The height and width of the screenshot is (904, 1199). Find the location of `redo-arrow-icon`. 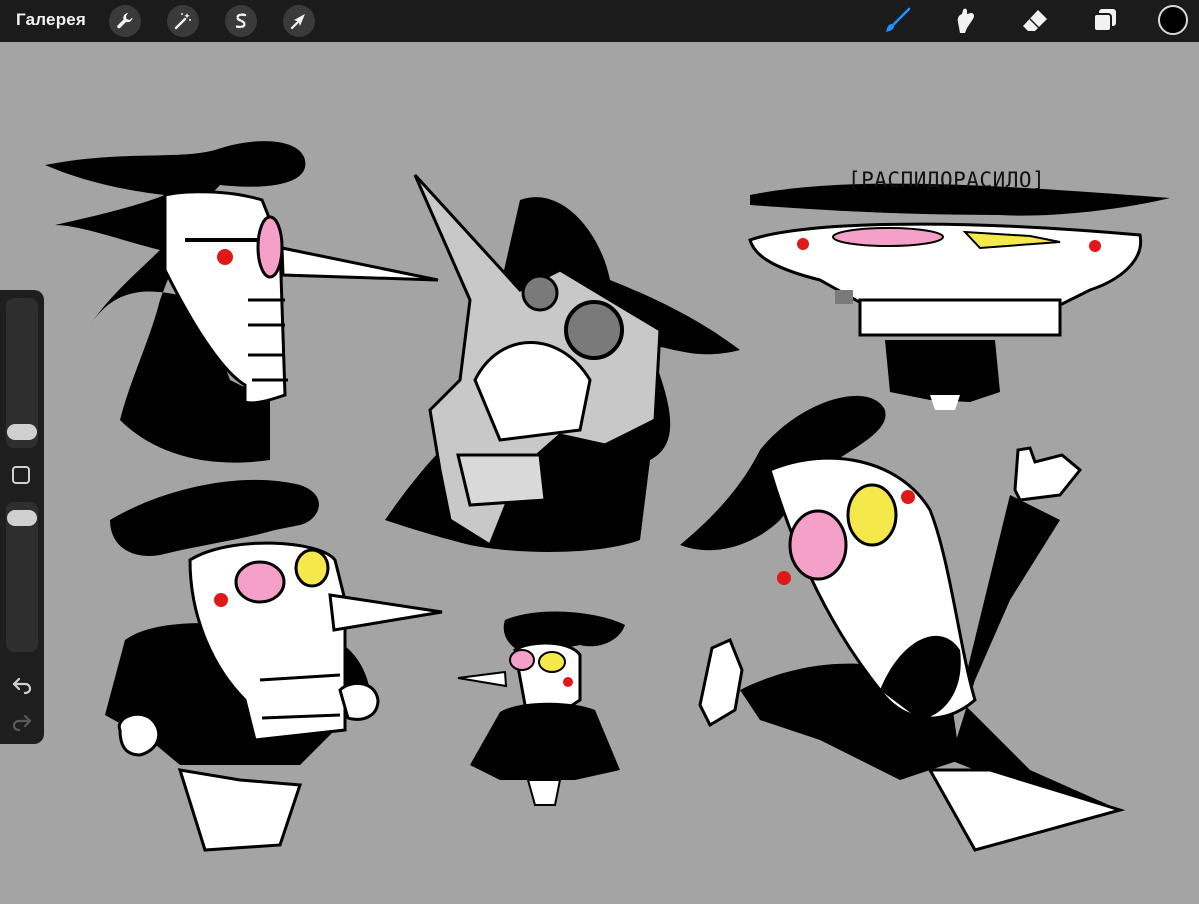

redo-arrow-icon is located at coordinates (22, 722).